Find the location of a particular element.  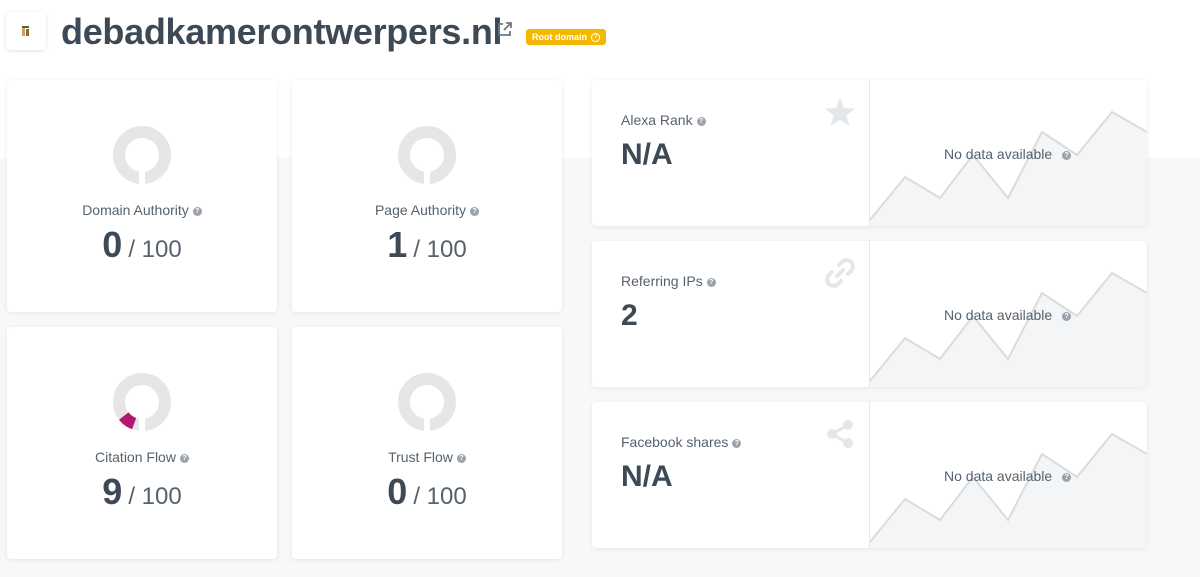

metric-label: Page Authority? is located at coordinates (427, 210).